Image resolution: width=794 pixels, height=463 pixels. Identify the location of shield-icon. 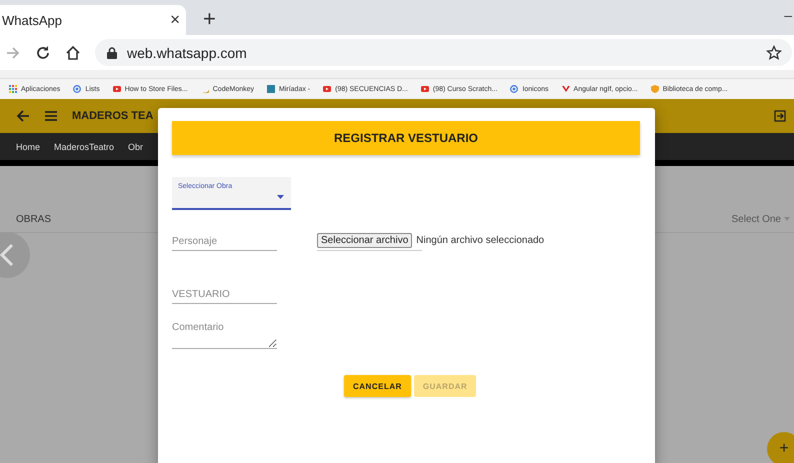
(654, 89).